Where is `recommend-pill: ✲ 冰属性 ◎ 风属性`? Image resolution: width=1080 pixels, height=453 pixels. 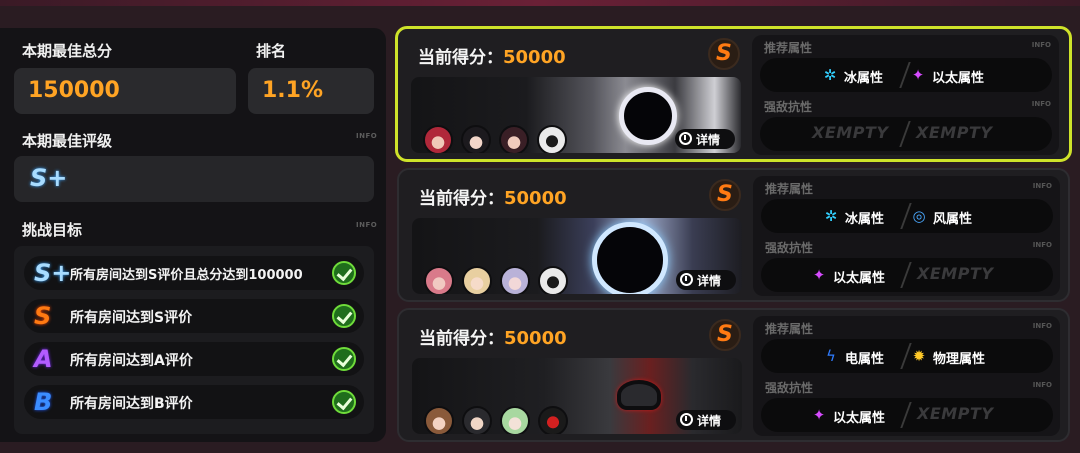 recommend-pill: ✲ 冰属性 ◎ 风属性 is located at coordinates (907, 216).